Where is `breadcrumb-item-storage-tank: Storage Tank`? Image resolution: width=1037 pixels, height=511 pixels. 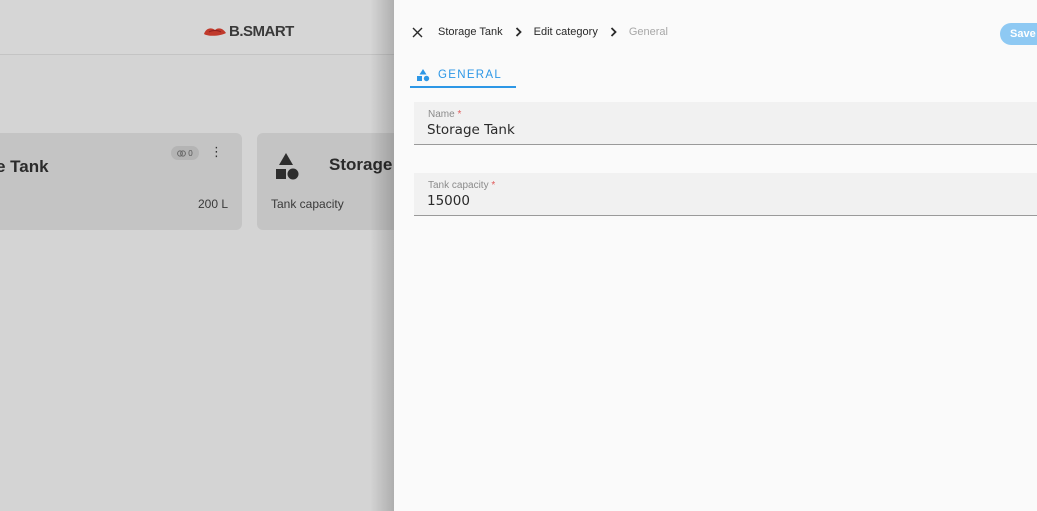
breadcrumb-item-storage-tank: Storage Tank is located at coordinates (470, 32).